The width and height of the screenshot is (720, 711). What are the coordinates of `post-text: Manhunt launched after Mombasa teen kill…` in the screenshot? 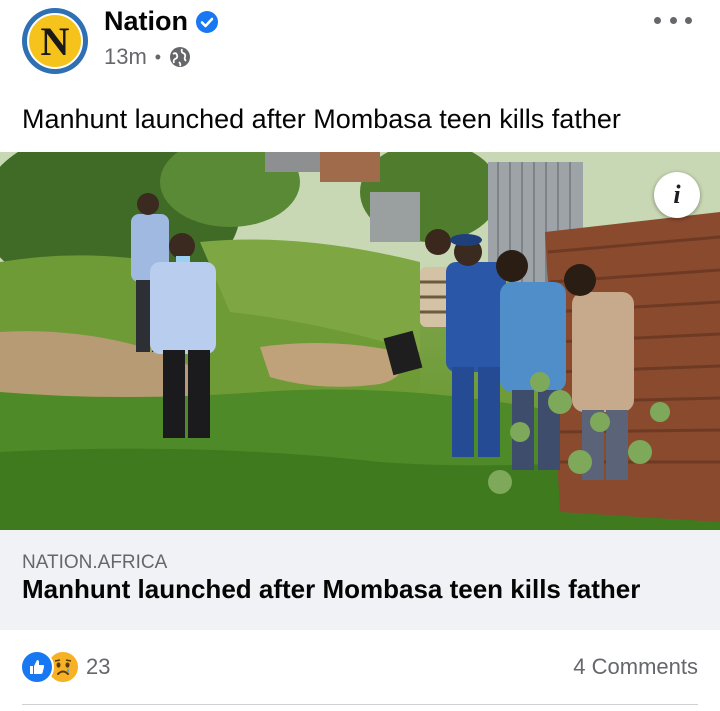 It's located at (321, 119).